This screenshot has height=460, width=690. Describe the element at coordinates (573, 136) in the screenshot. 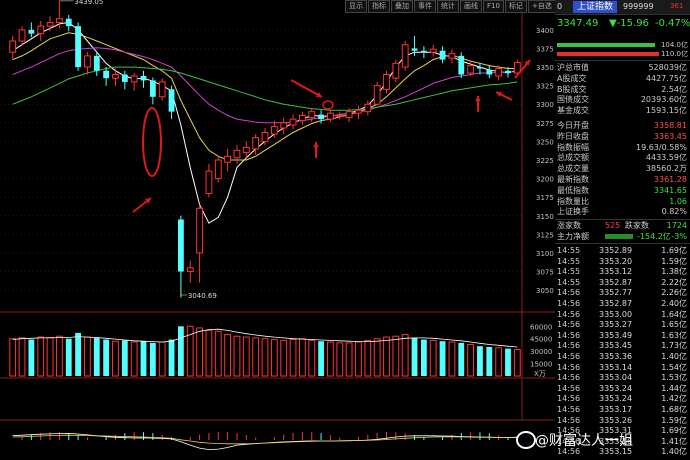

I see `stat-label: 昨日收盘` at that location.